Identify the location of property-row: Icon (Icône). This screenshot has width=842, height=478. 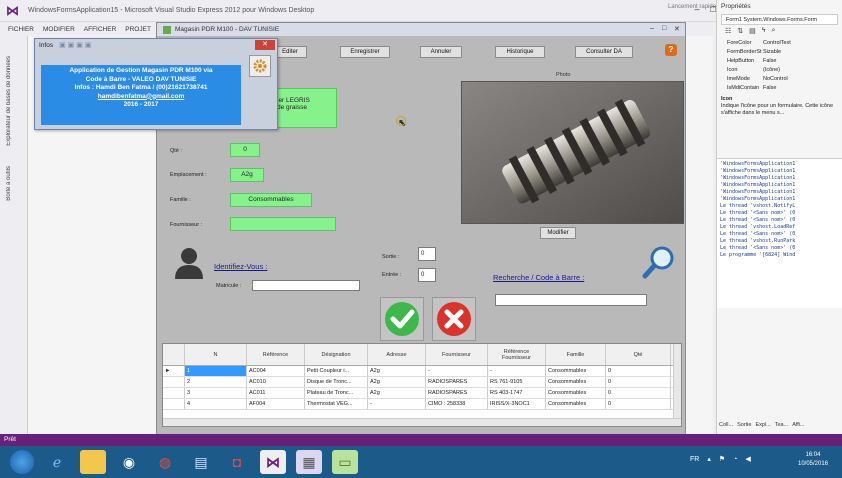
(779, 70).